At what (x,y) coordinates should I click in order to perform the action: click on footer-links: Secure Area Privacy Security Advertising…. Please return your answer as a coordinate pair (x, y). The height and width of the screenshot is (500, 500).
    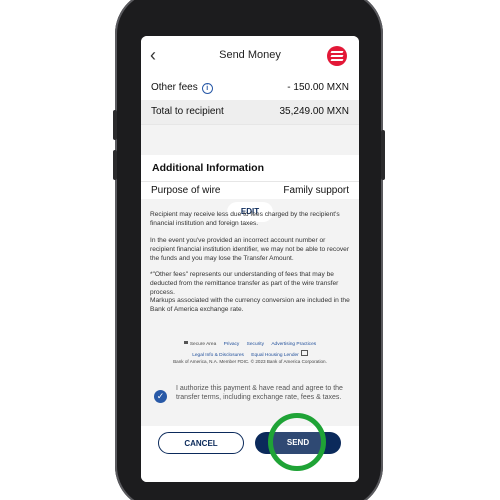
    Looking at the image, I should click on (250, 344).